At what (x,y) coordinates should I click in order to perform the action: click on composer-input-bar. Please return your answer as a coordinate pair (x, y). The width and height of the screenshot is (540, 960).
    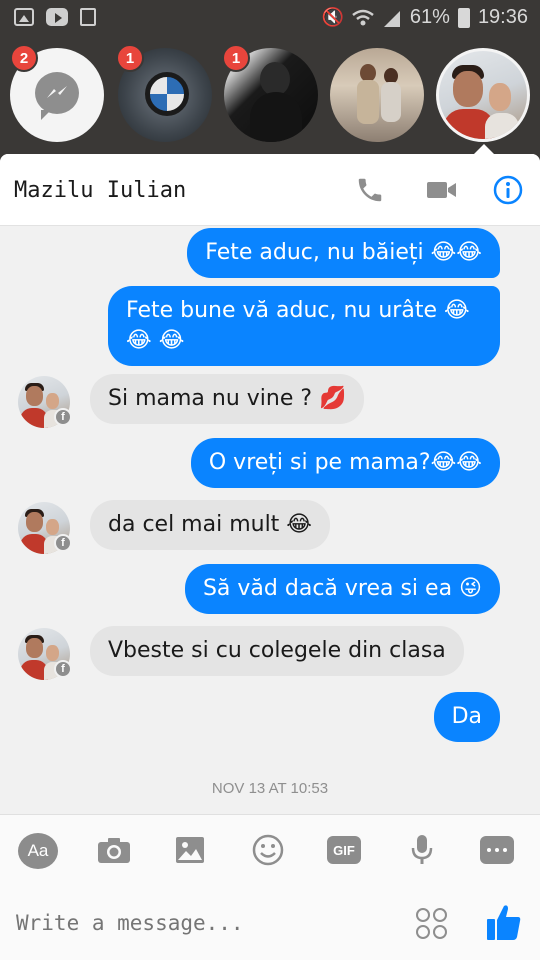
    Looking at the image, I should click on (270, 922).